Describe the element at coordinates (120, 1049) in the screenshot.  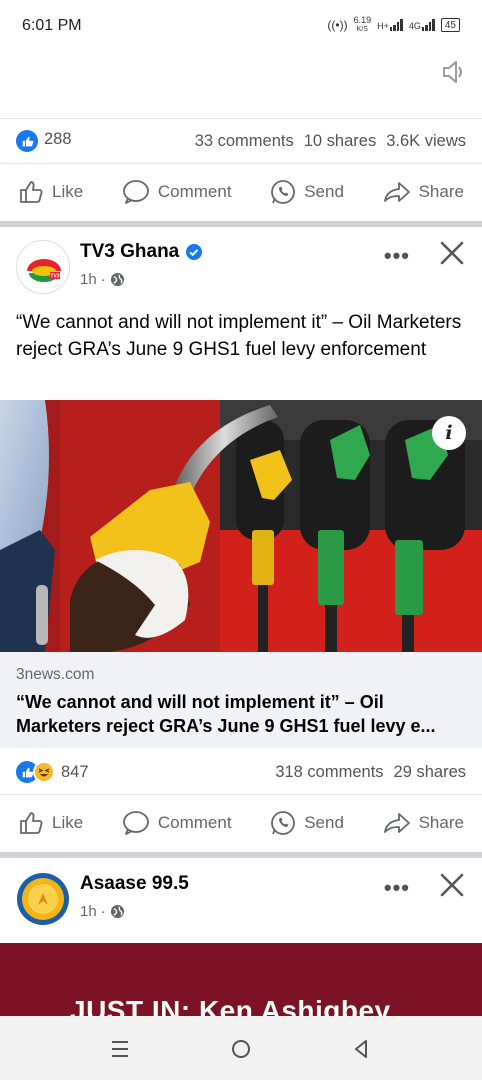
I see `recent-apps-icon` at that location.